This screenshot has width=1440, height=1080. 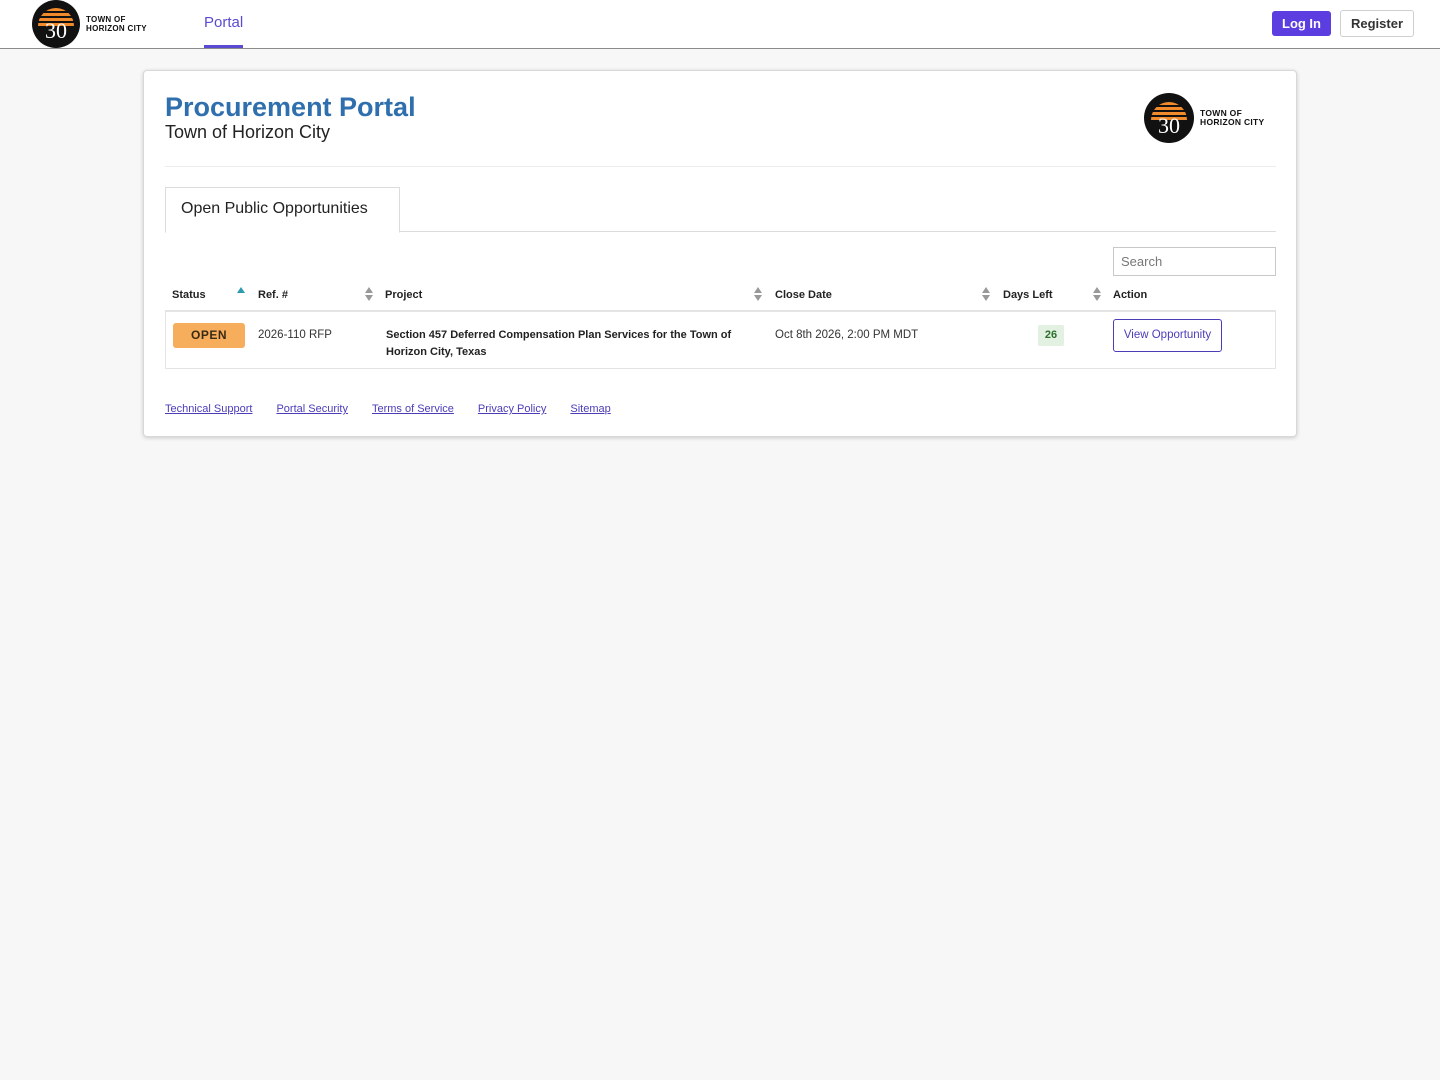 I want to click on column-header-action: Action, so click(x=1130, y=295).